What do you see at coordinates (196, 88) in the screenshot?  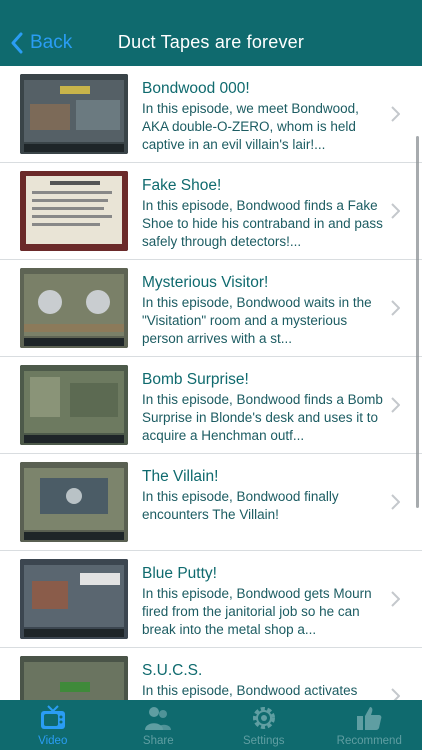 I see `episode-title: Bondwood 000!` at bounding box center [196, 88].